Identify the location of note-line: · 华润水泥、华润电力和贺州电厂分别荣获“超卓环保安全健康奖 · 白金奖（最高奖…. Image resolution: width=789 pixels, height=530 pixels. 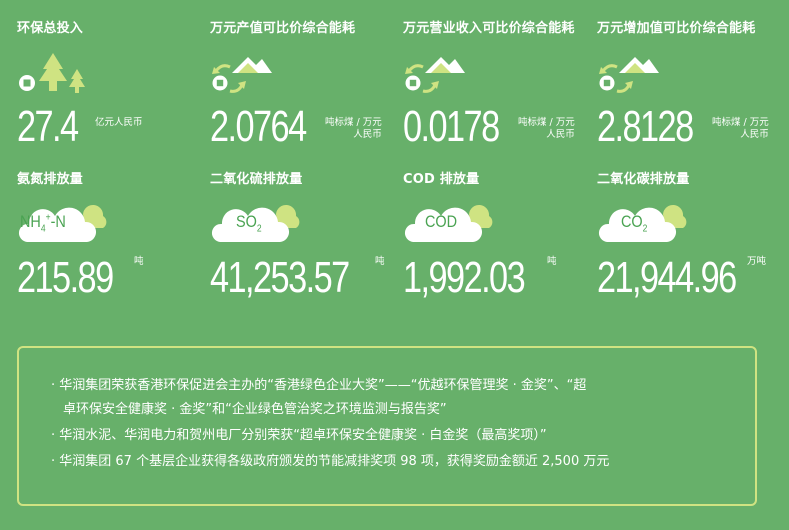
(299, 435).